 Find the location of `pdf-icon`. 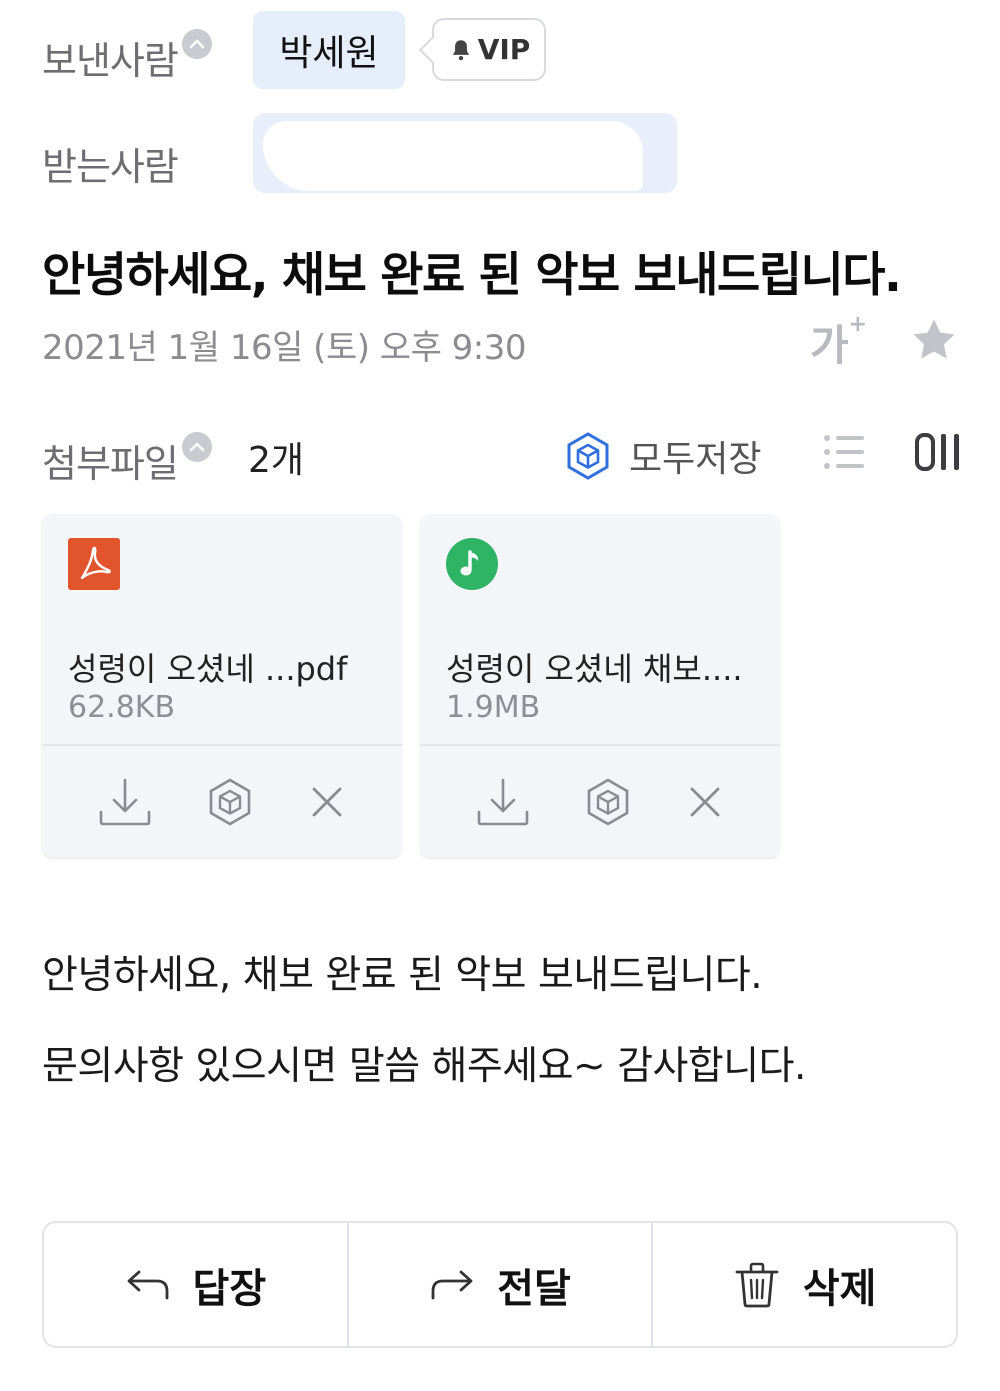

pdf-icon is located at coordinates (94, 564).